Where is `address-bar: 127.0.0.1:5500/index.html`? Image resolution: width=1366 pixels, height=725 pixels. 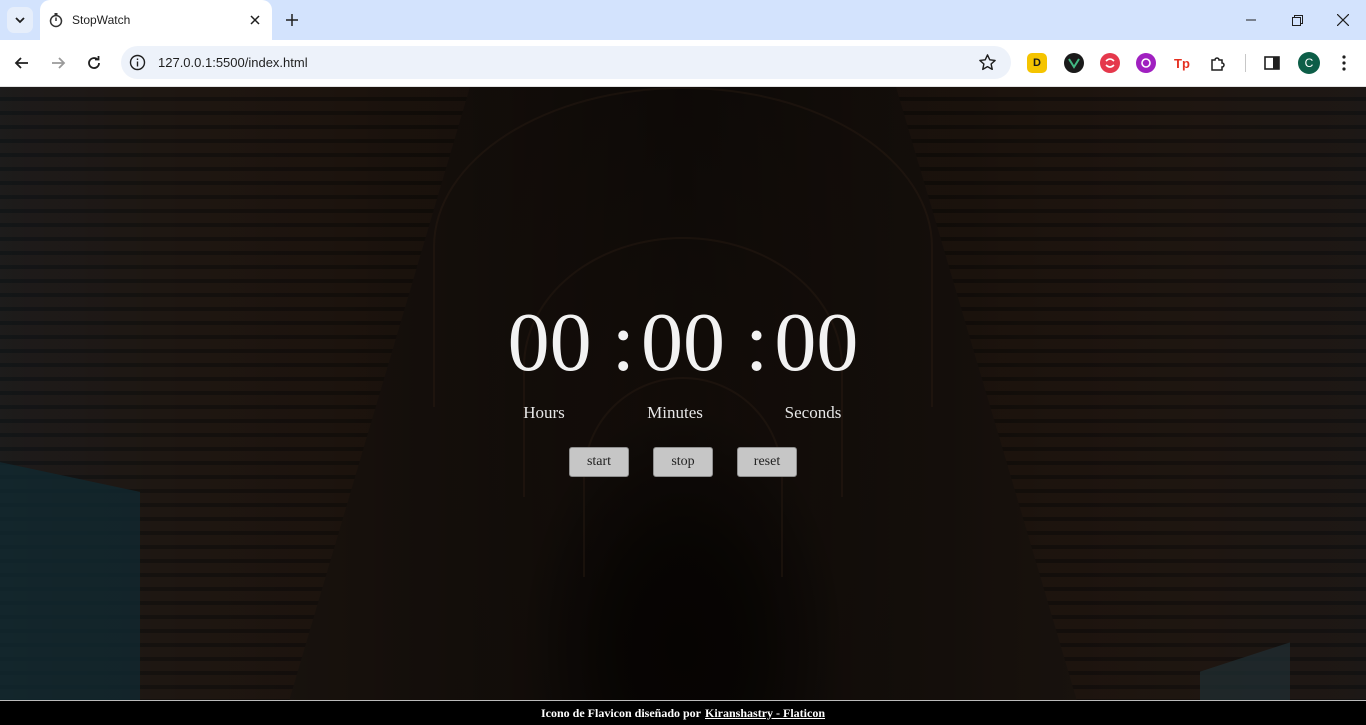 address-bar: 127.0.0.1:5500/index.html is located at coordinates (566, 62).